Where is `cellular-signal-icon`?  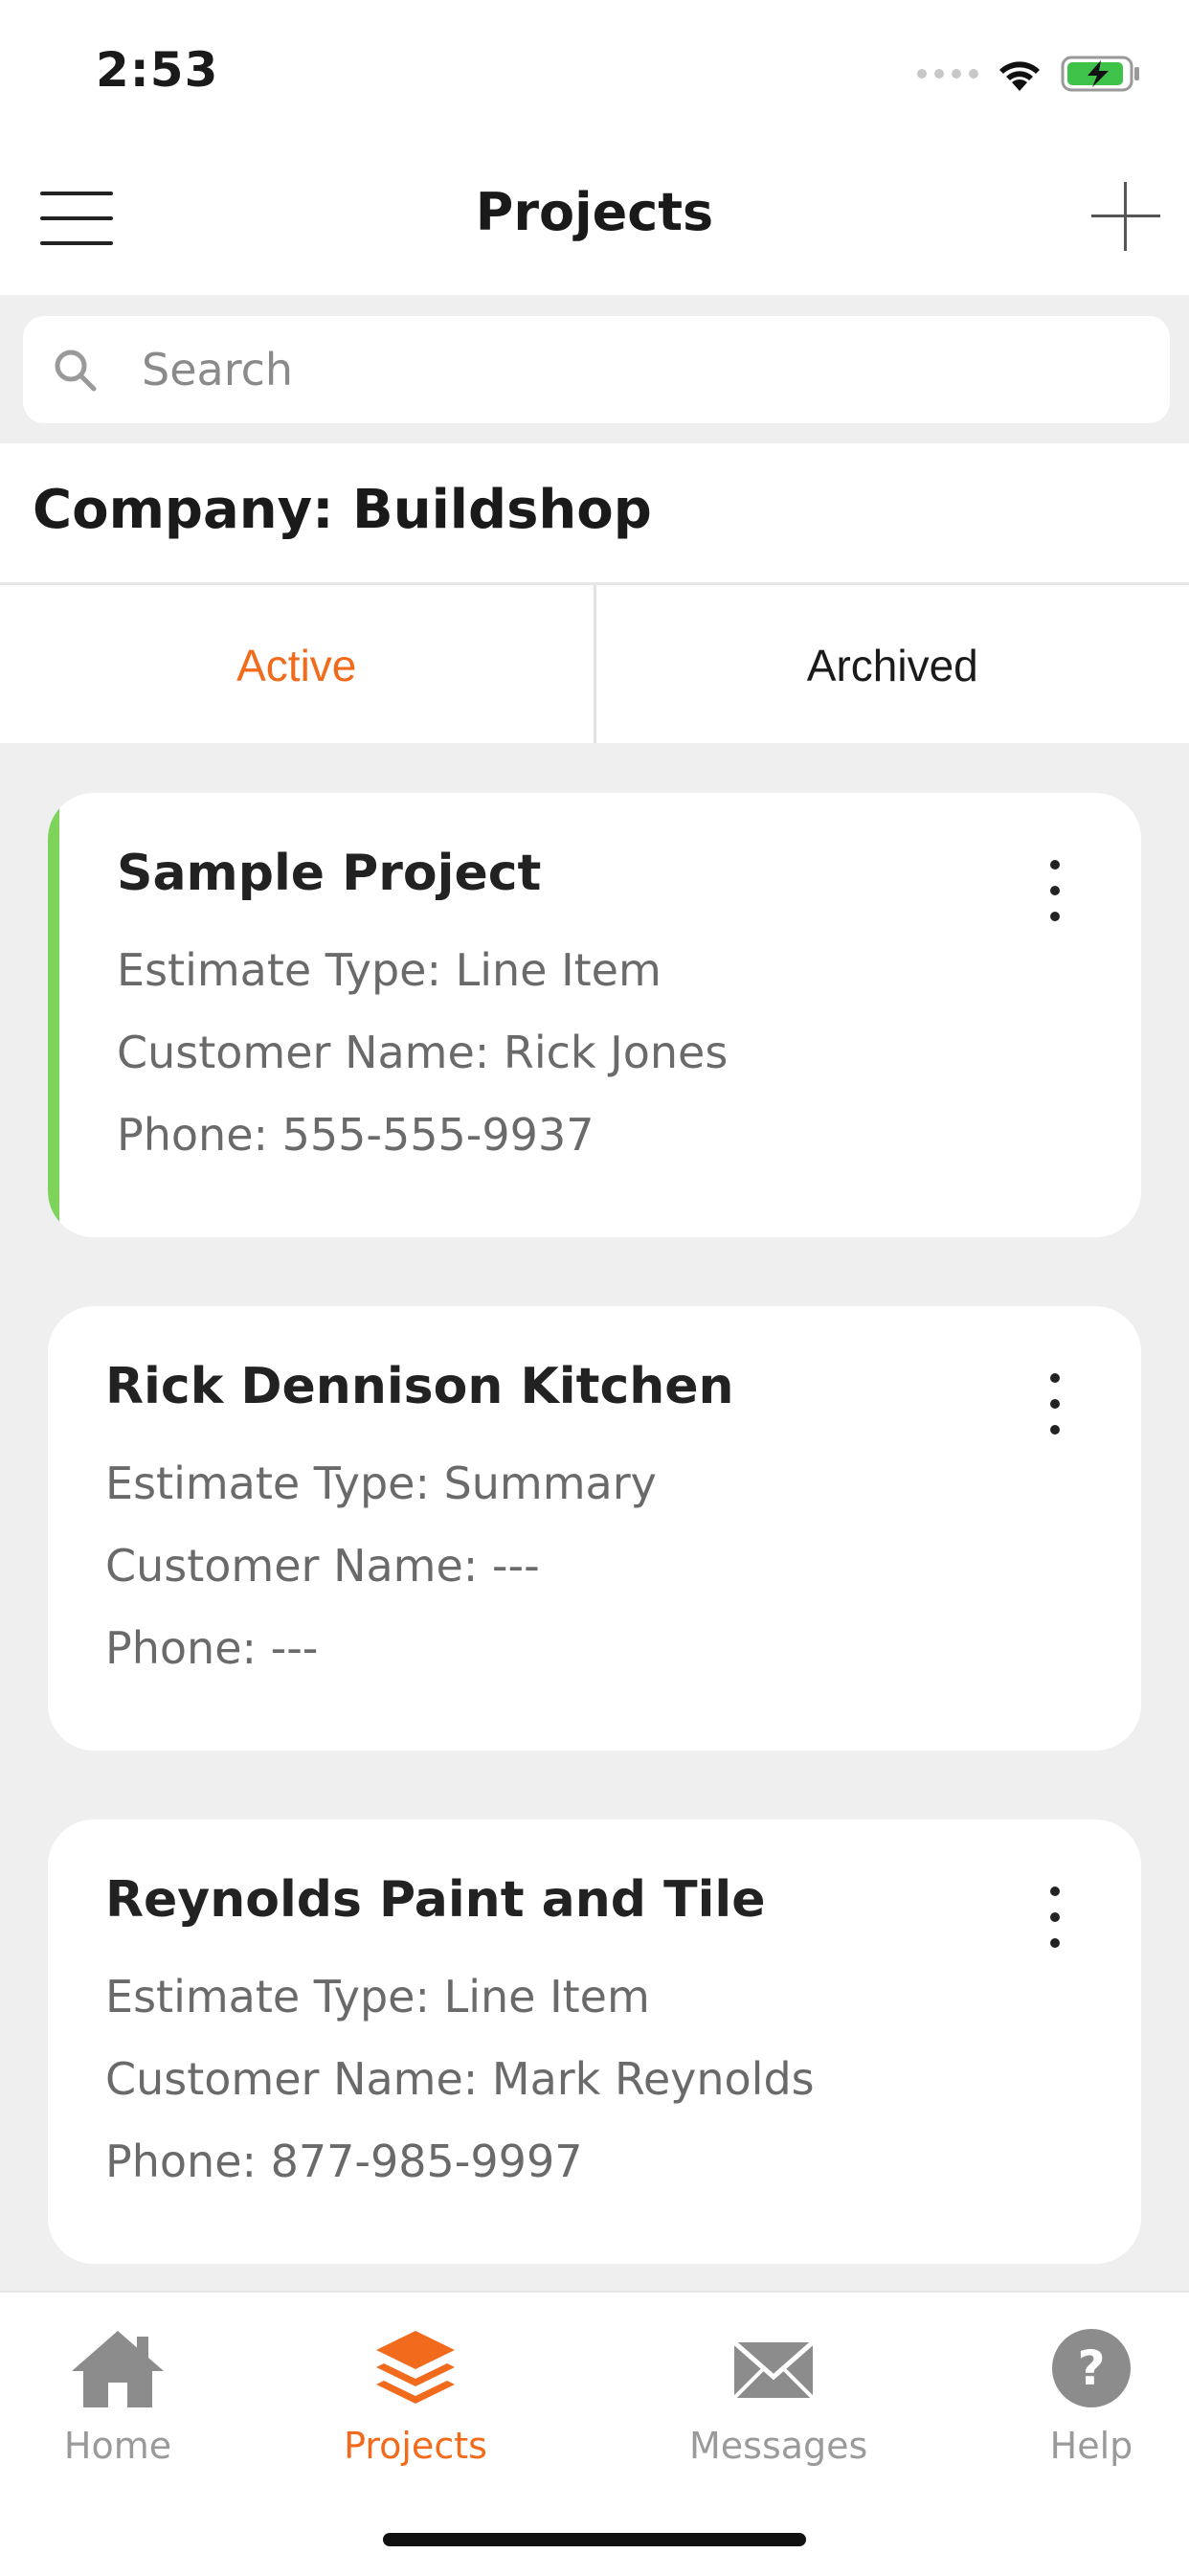
cellular-signal-icon is located at coordinates (947, 74).